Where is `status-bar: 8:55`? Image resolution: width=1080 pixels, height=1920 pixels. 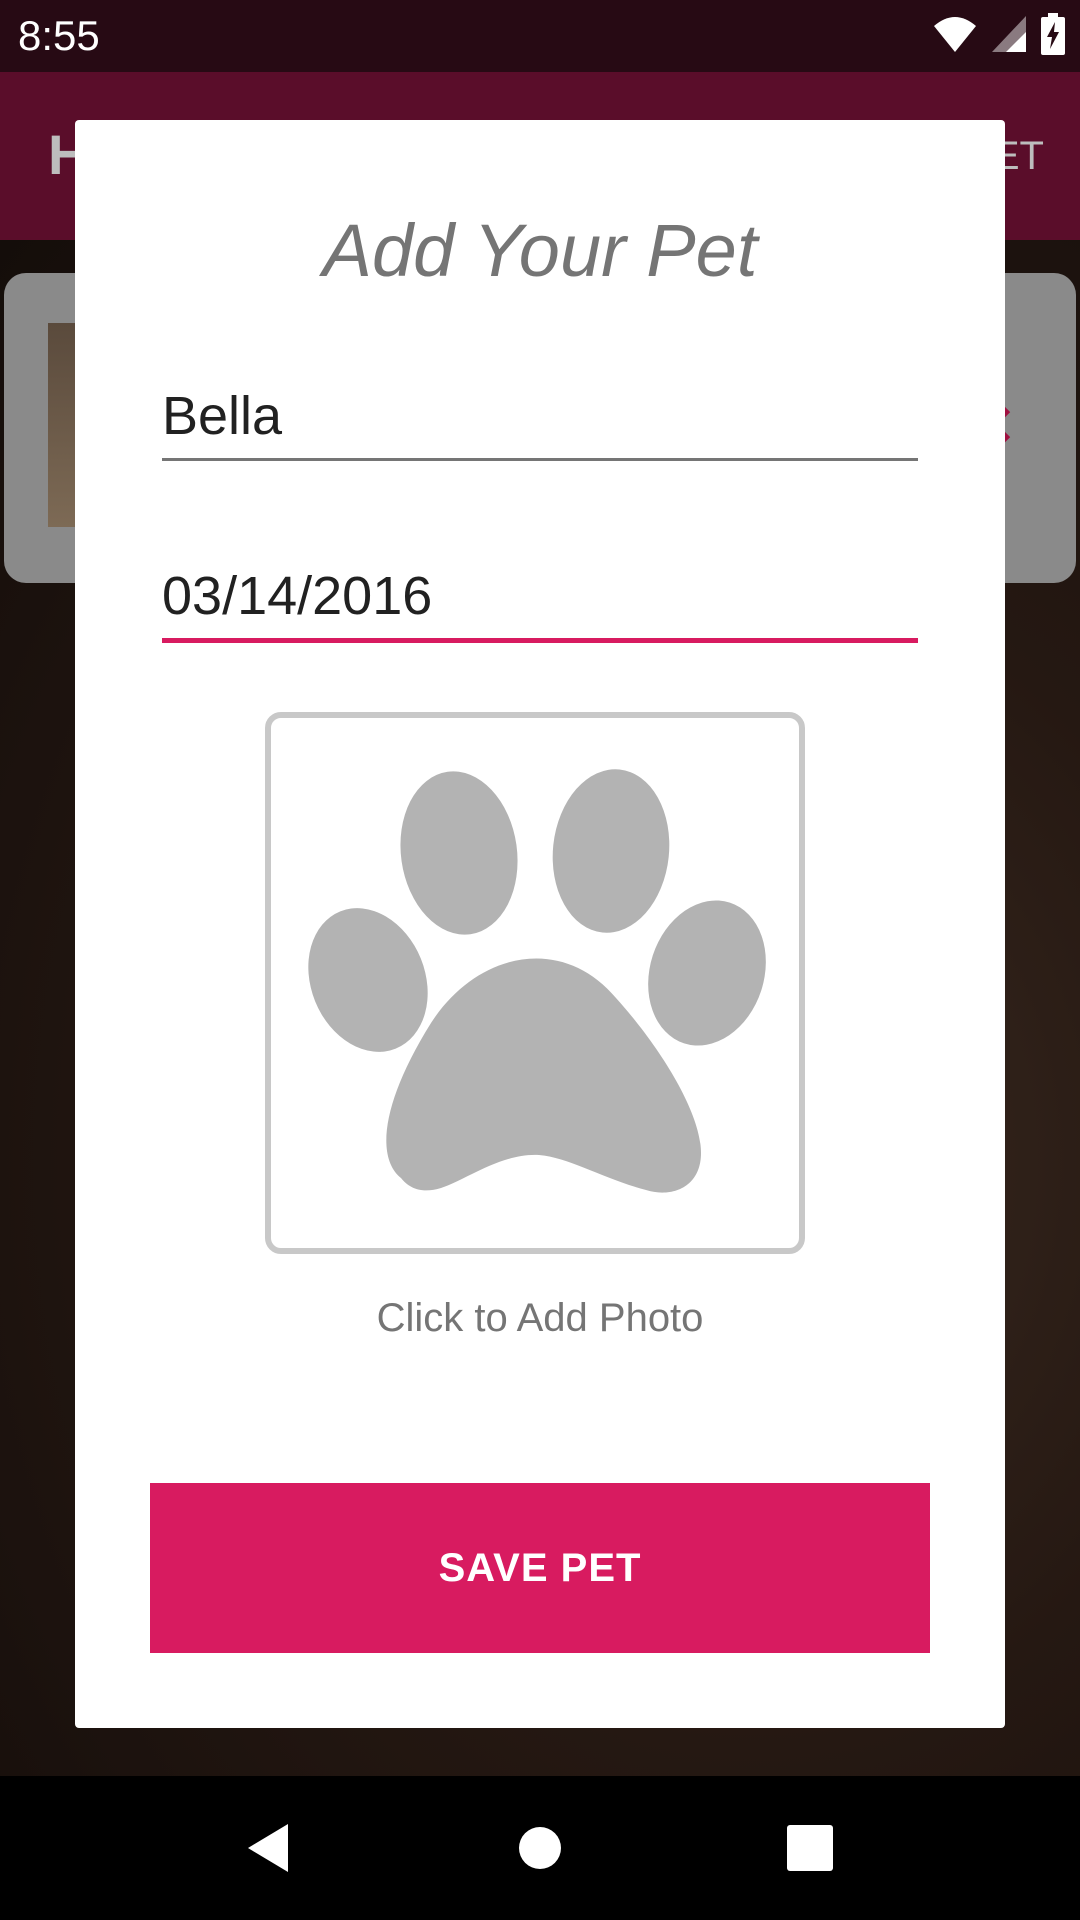 status-bar: 8:55 is located at coordinates (540, 36).